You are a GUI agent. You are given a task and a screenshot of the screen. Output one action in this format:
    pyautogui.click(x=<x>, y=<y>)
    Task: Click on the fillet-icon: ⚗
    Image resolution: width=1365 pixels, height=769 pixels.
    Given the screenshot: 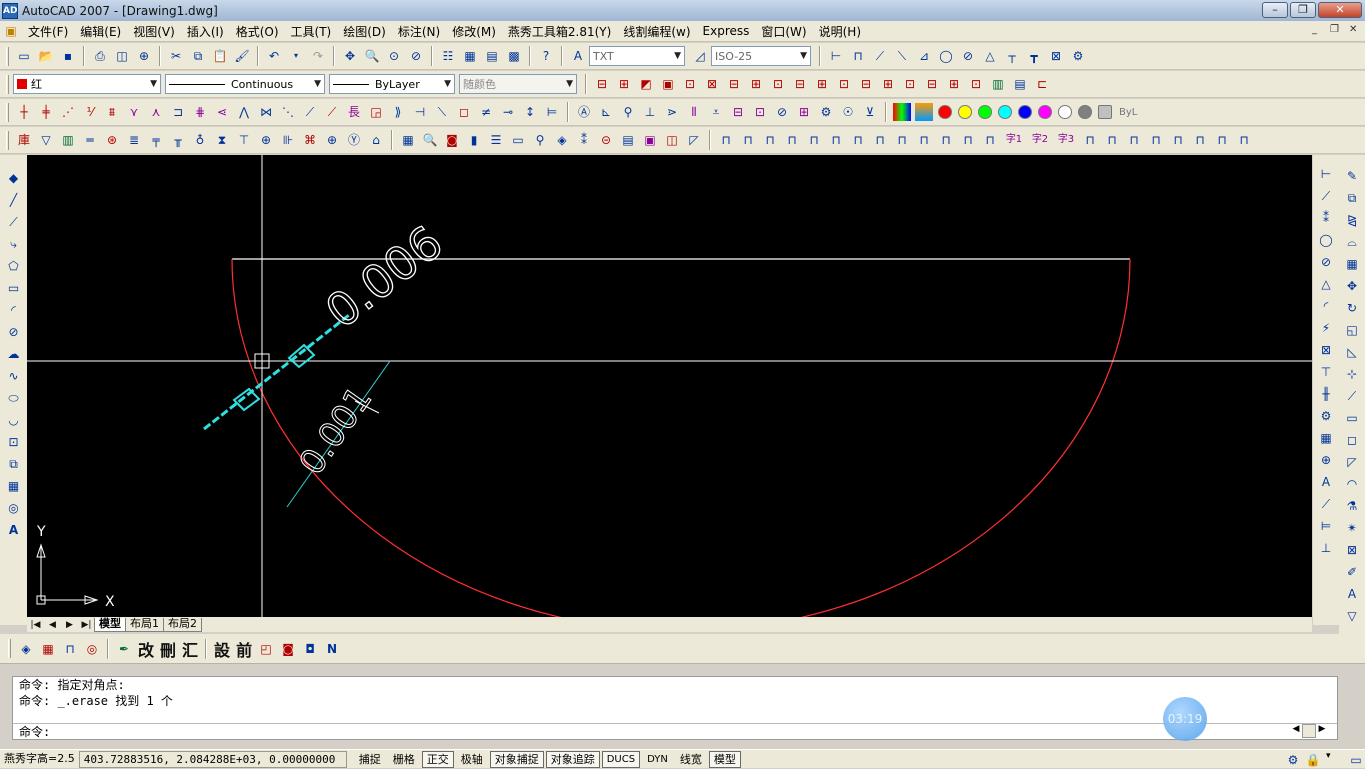 What is the action you would take?
    pyautogui.click(x=1352, y=506)
    